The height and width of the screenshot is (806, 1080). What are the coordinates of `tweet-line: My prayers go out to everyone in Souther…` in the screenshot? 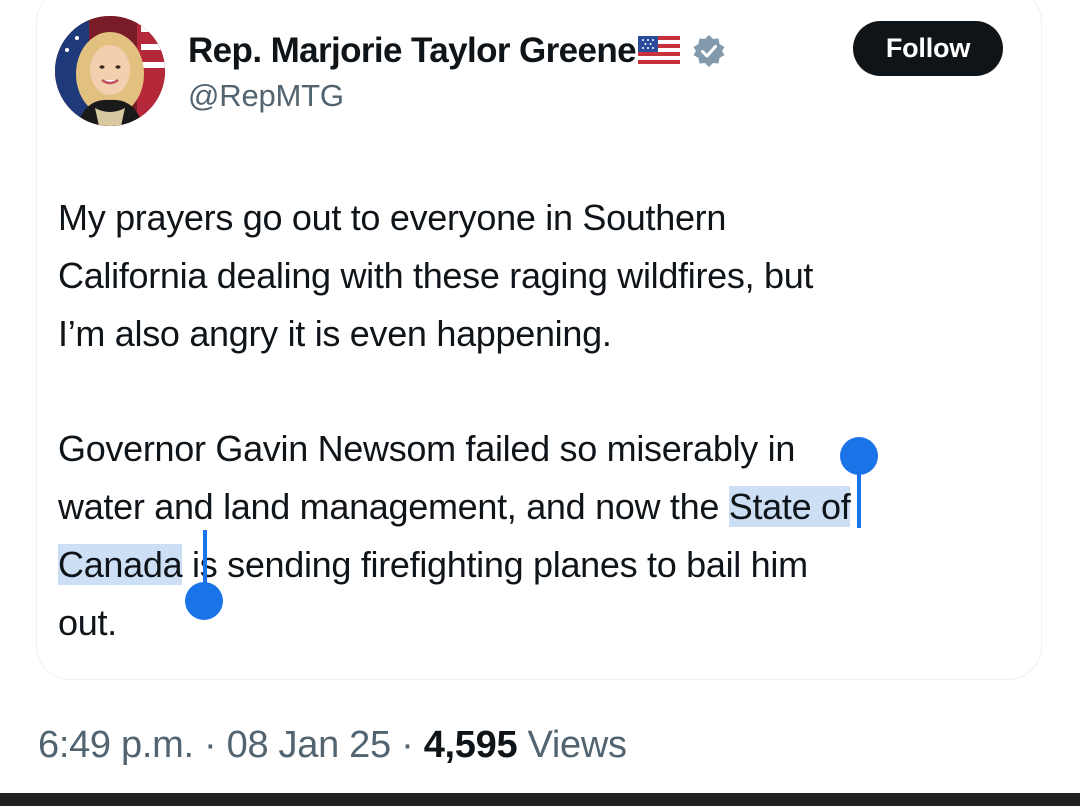 It's located at (392, 217).